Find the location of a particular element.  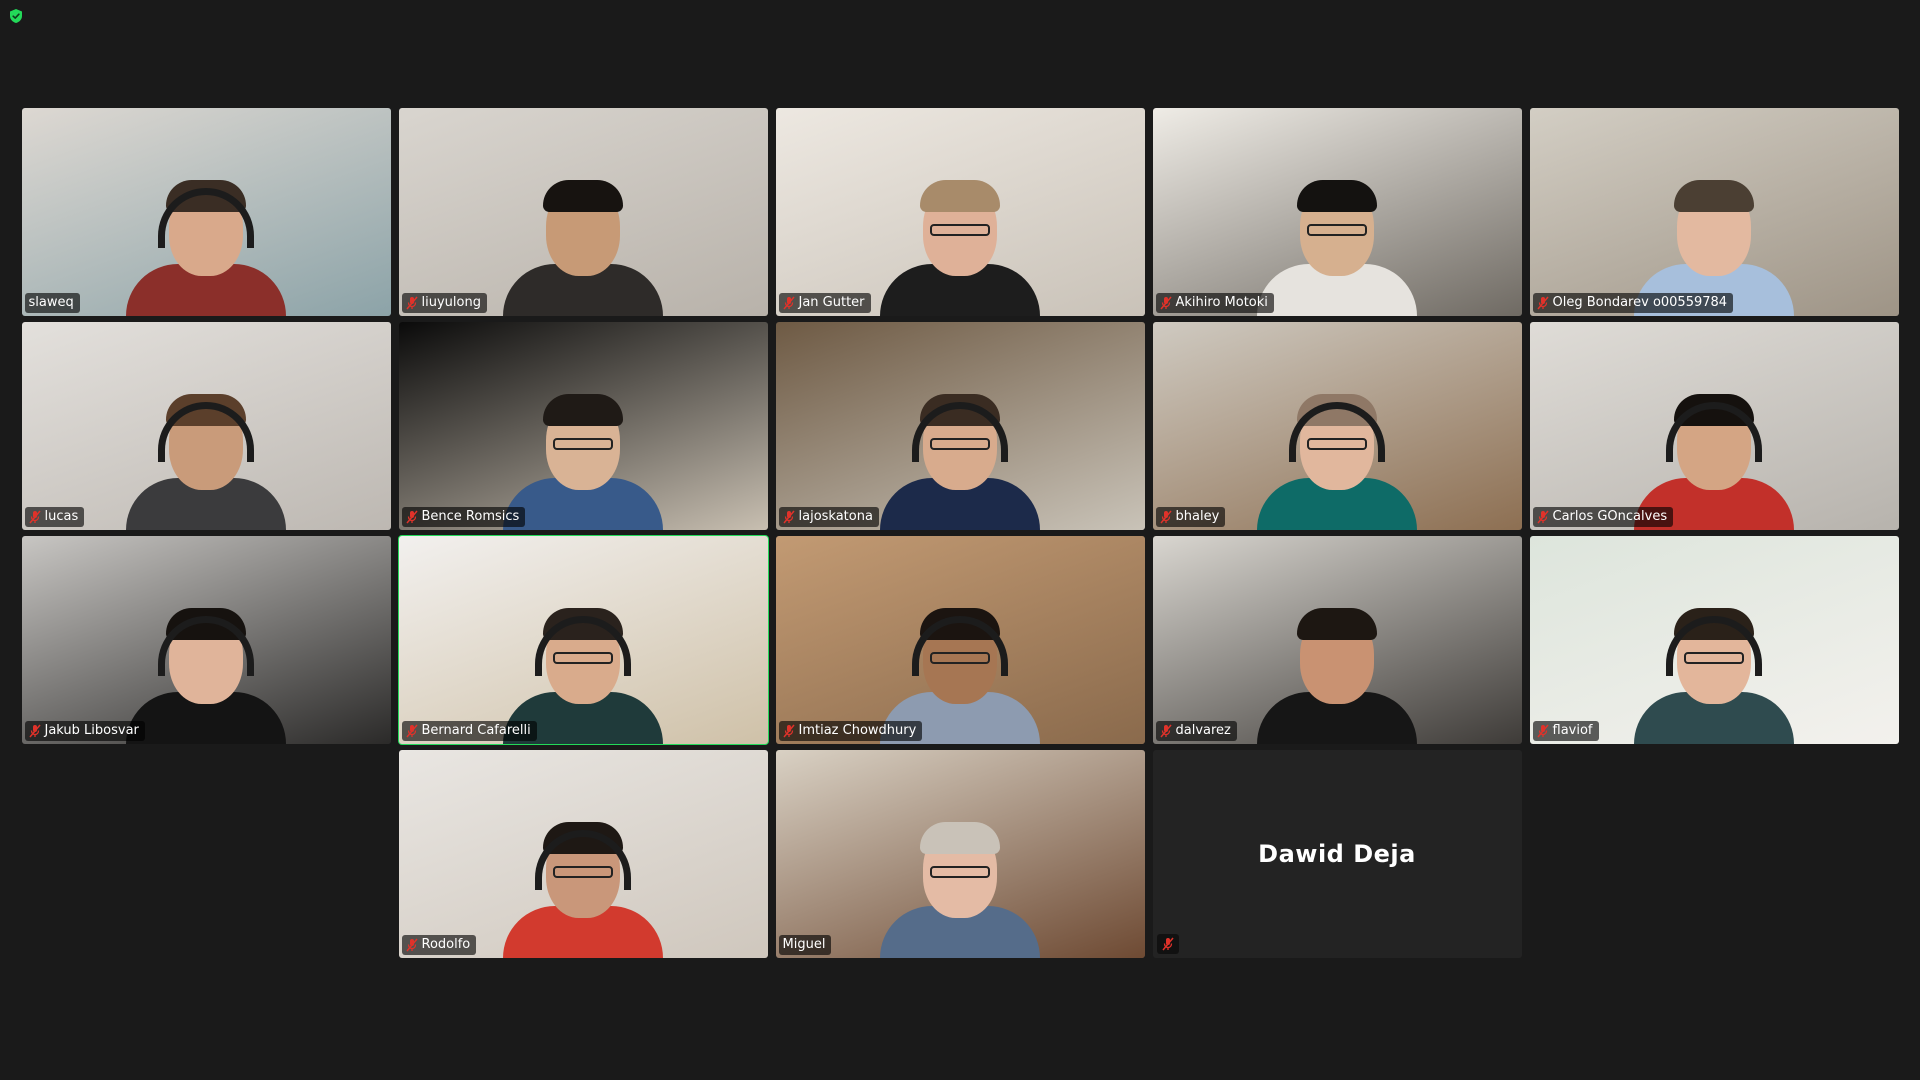

participant-tile: liuyulong is located at coordinates (583, 212).